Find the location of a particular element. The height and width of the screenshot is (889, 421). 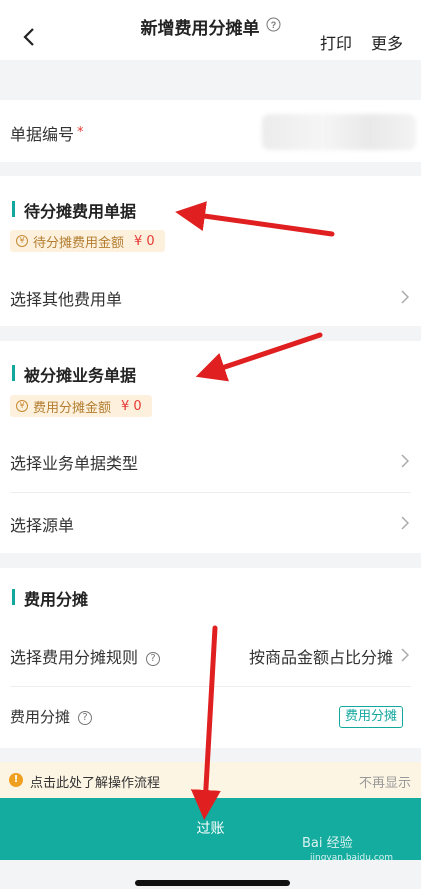

select-other-expense-label: 选择其他费用单 is located at coordinates (66, 299).